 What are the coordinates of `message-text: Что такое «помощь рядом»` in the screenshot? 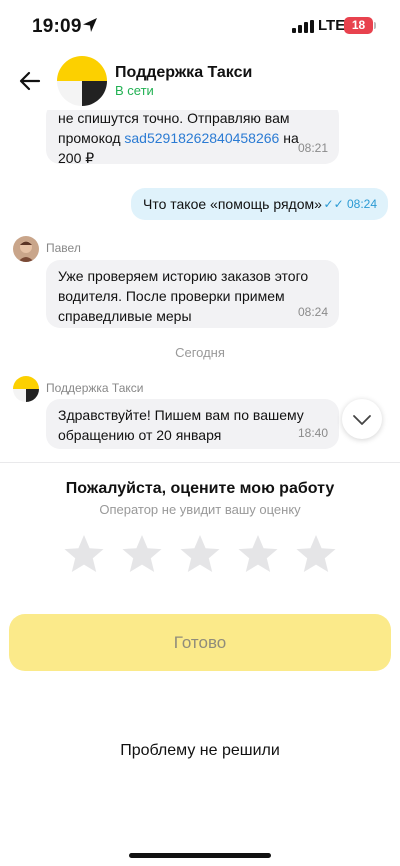 It's located at (232, 204).